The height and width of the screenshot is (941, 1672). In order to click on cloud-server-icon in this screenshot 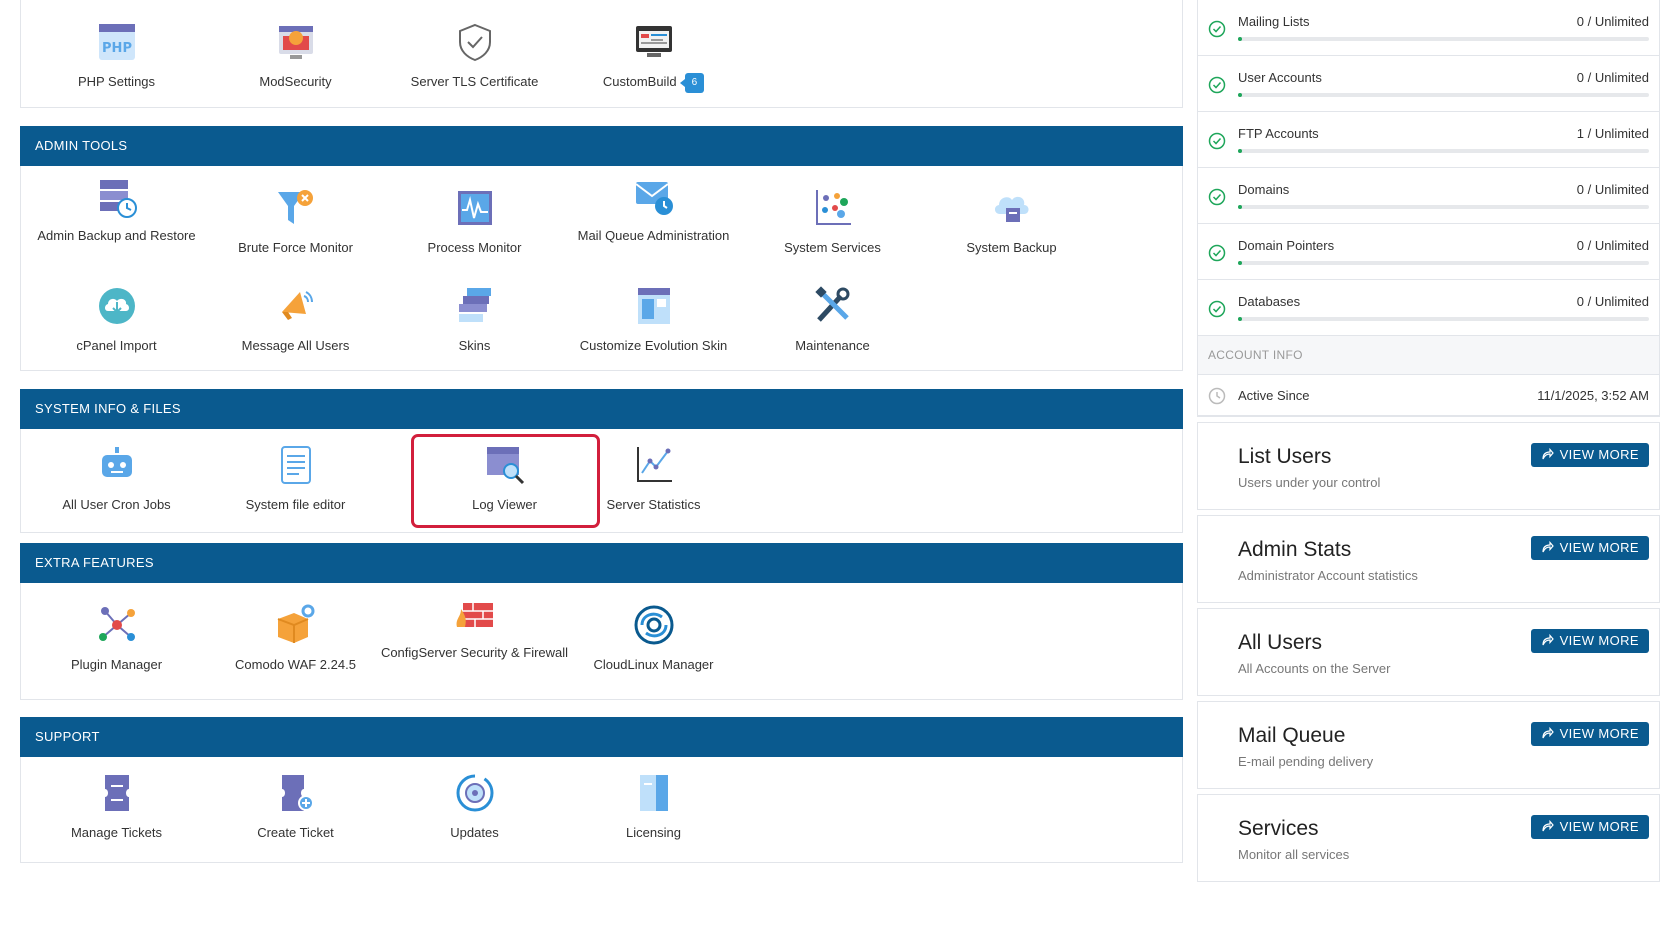, I will do `click(1011, 209)`.